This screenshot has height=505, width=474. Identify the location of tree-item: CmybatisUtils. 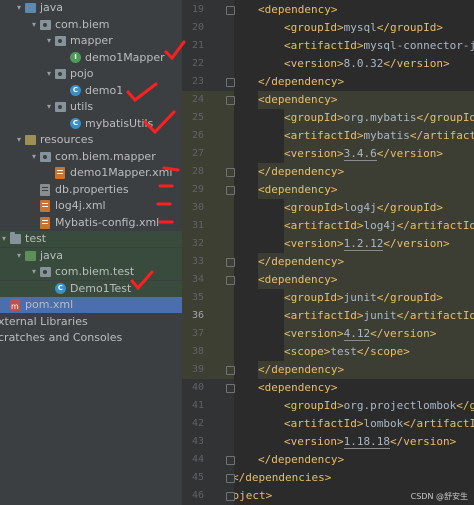
(91, 124).